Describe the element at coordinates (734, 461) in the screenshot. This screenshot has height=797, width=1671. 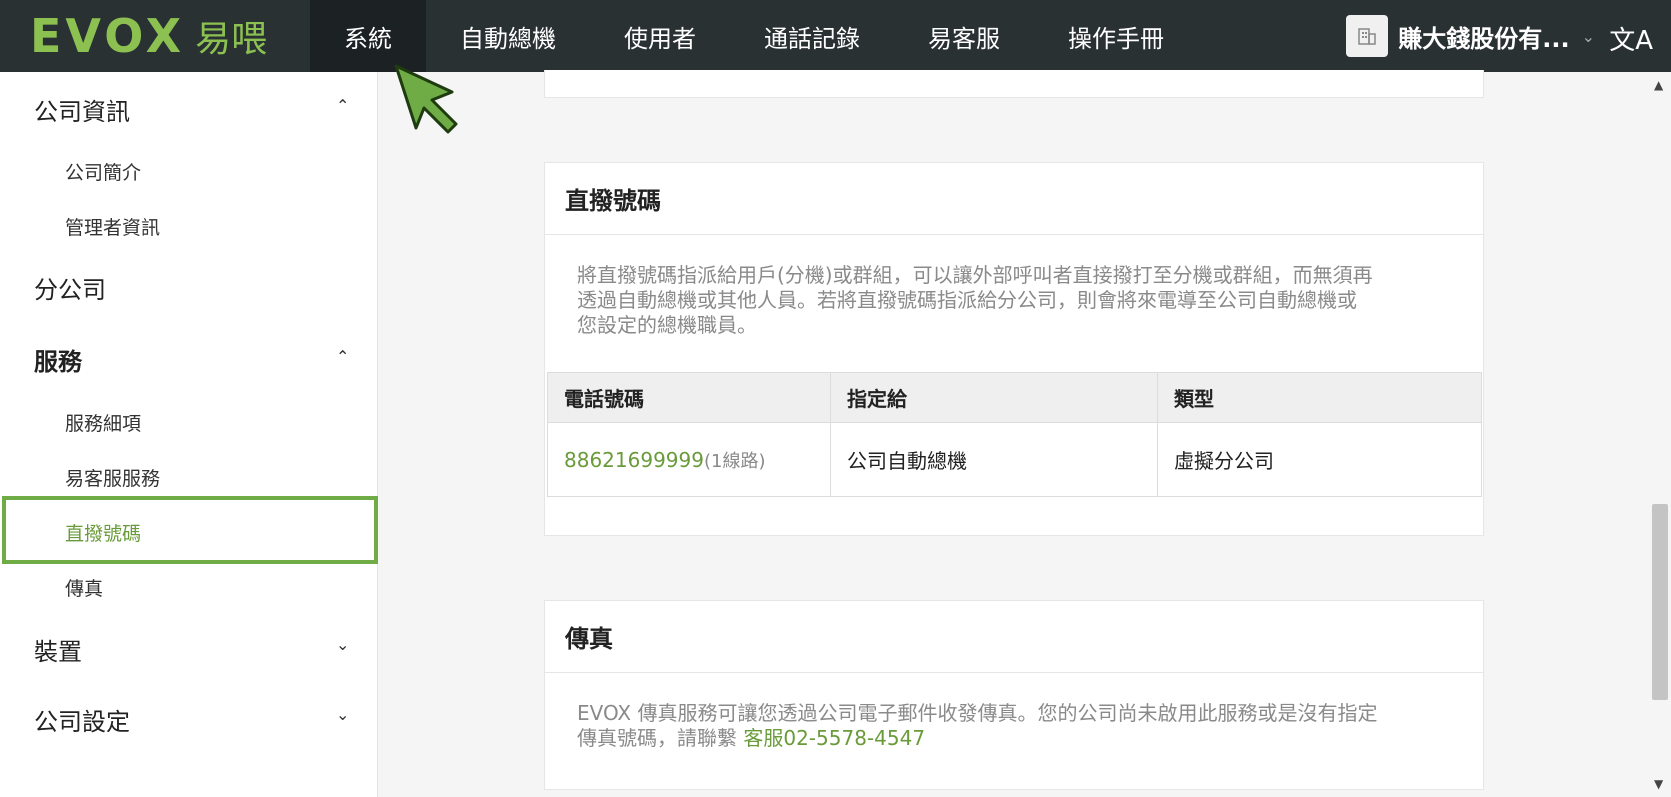
I see `line-count: (1線路)` at that location.